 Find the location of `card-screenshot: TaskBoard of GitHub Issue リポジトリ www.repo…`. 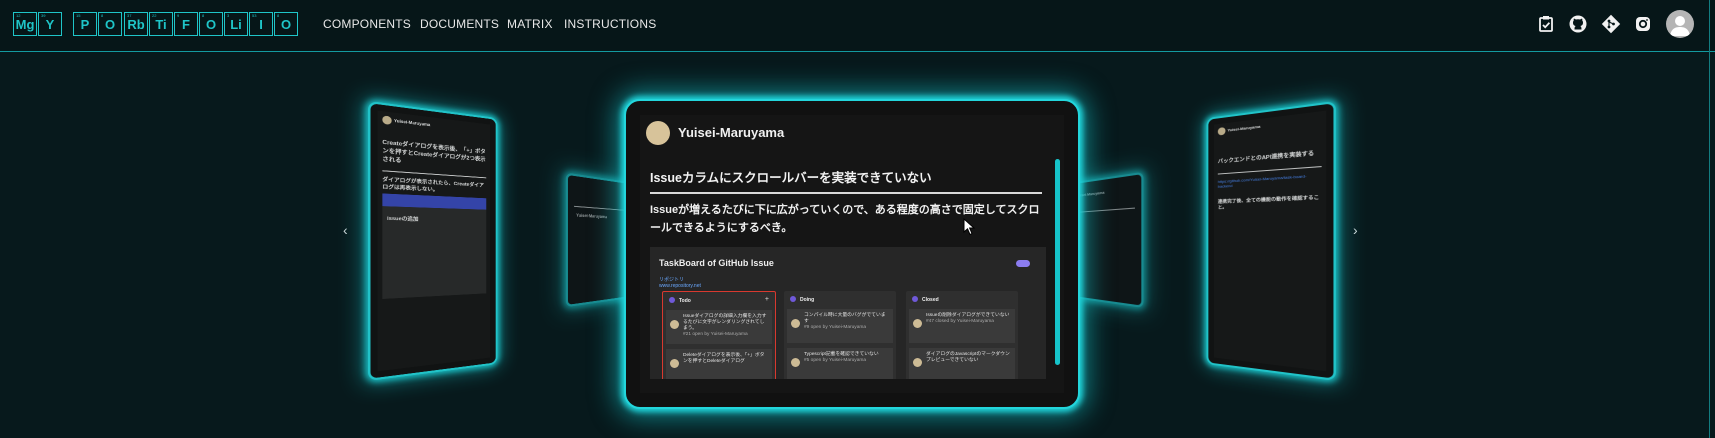

card-screenshot: TaskBoard of GitHub Issue リポジトリ www.repo… is located at coordinates (848, 313).